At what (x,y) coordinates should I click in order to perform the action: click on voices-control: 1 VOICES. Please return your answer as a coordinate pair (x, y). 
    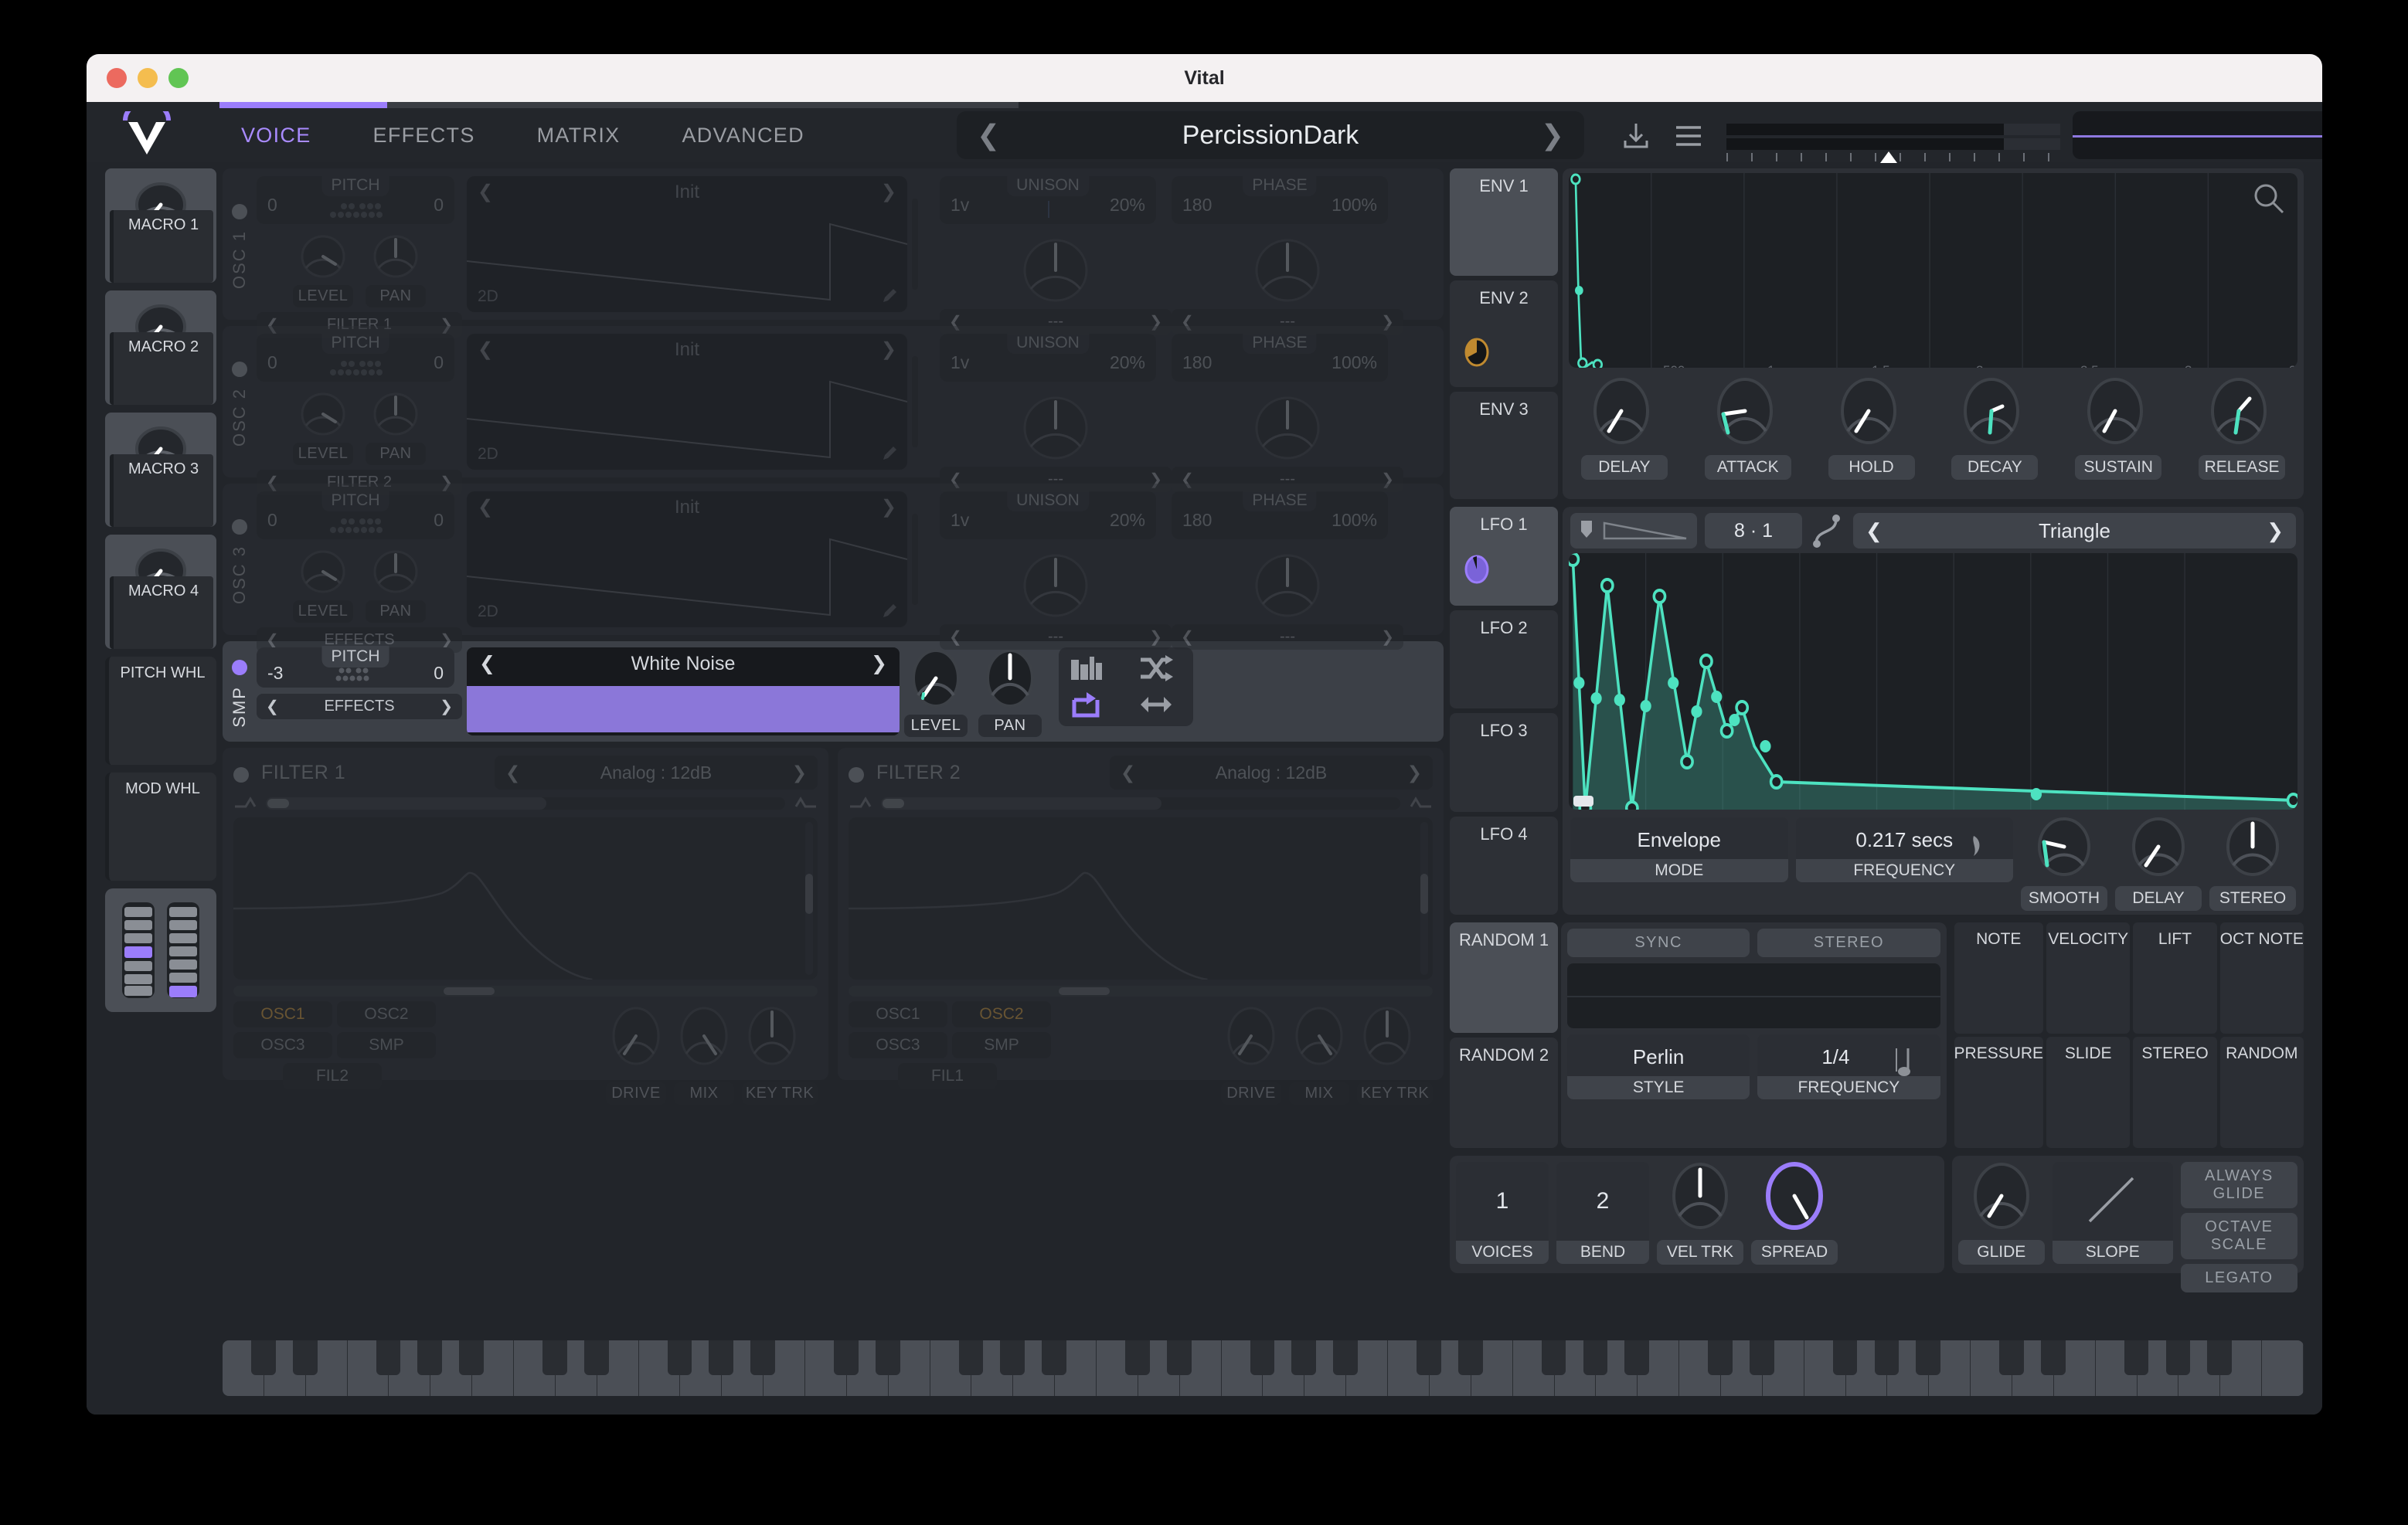
    Looking at the image, I should click on (1502, 1213).